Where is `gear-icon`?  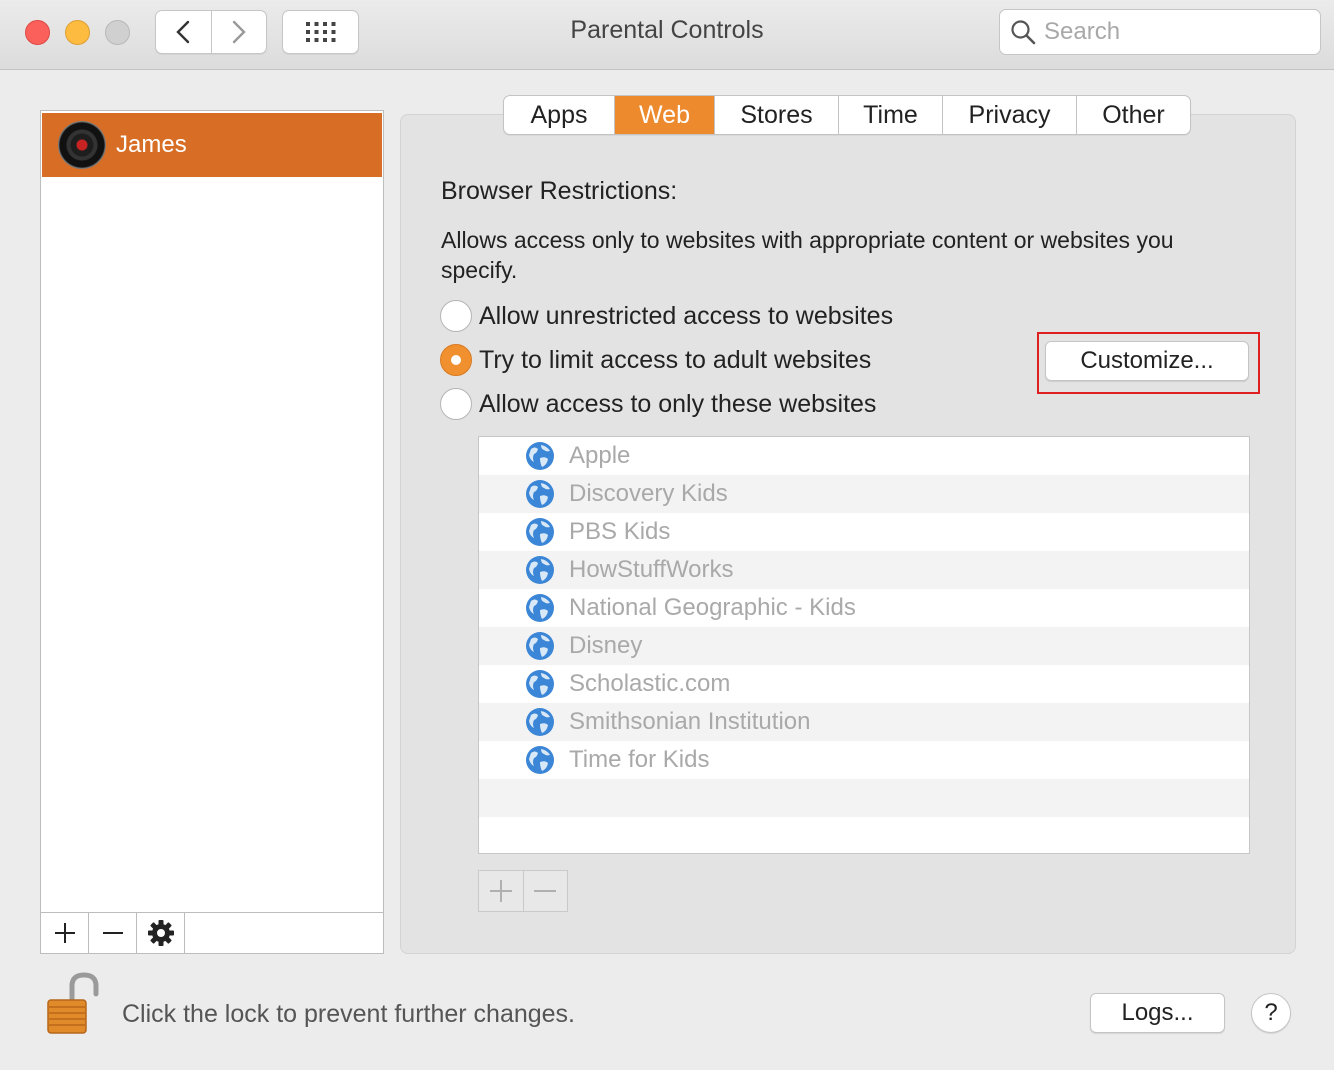
gear-icon is located at coordinates (160, 933).